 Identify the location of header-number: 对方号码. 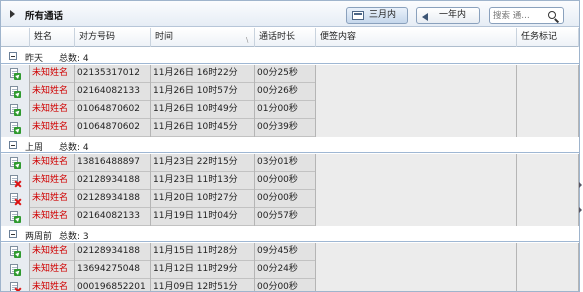
(113, 37).